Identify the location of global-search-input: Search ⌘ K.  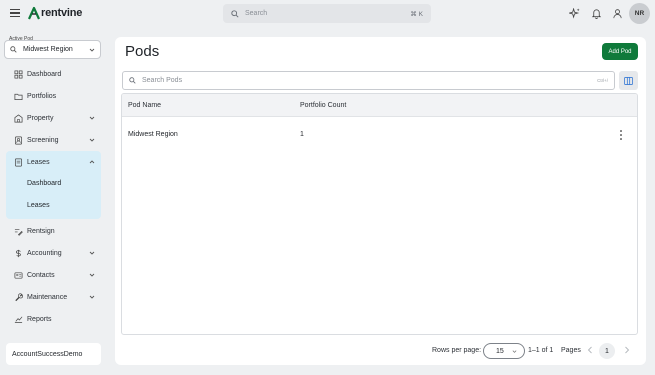
(327, 13).